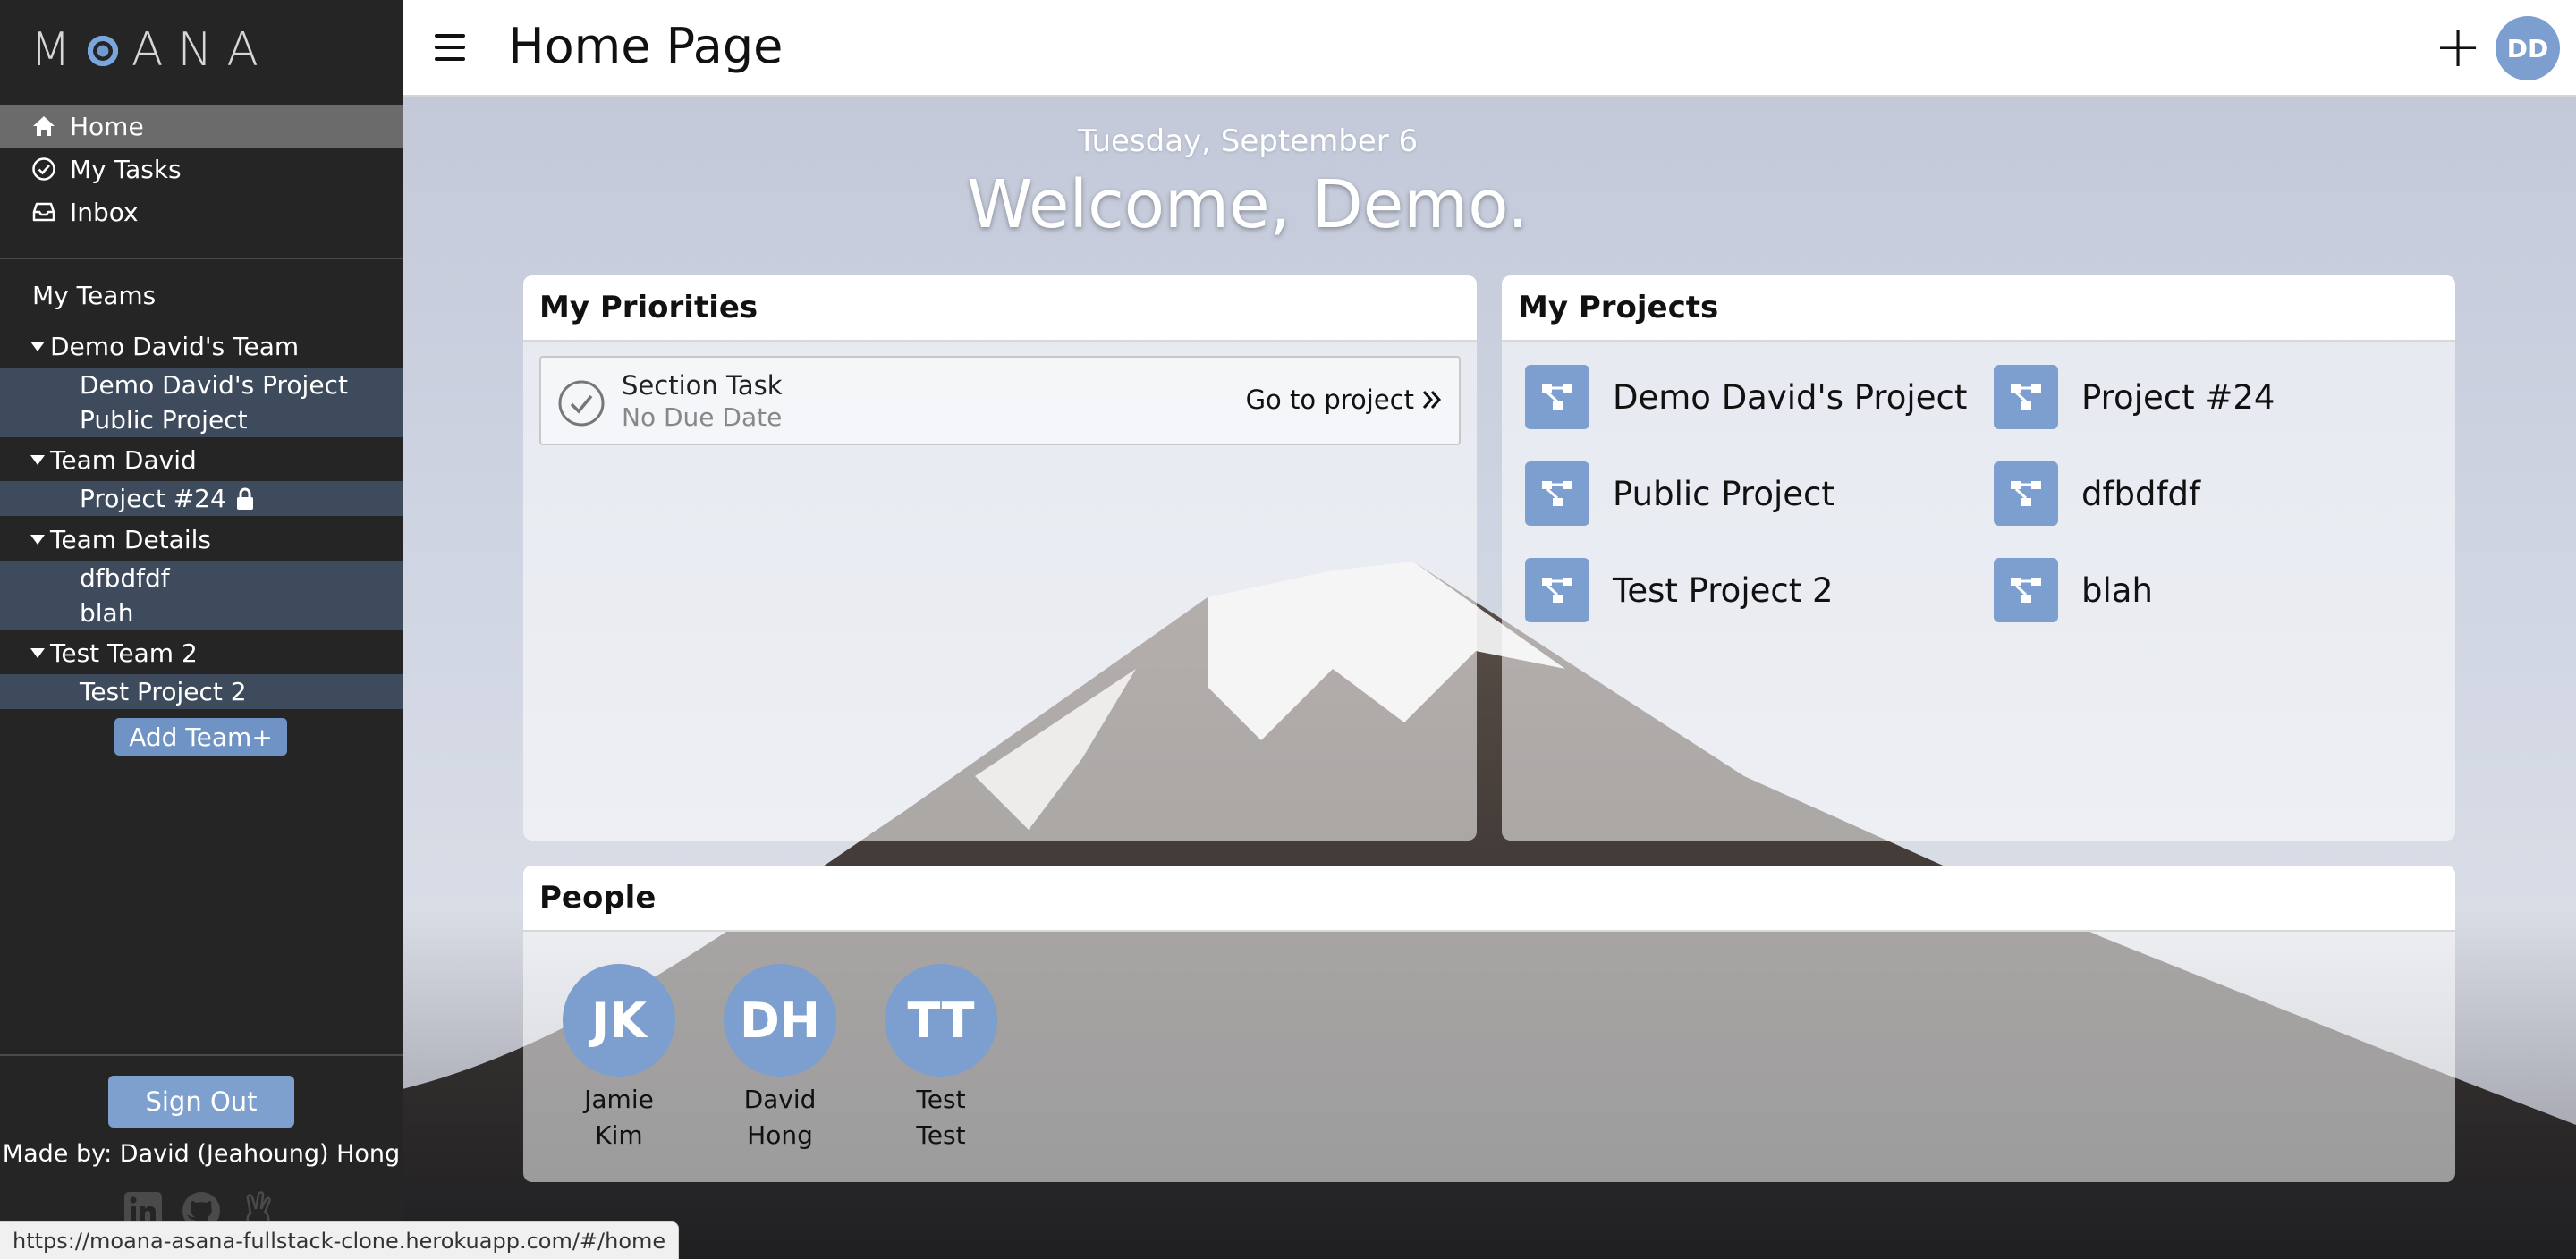 The width and height of the screenshot is (2576, 1259). What do you see at coordinates (780, 1117) in the screenshot?
I see `person-name: David Hong` at bounding box center [780, 1117].